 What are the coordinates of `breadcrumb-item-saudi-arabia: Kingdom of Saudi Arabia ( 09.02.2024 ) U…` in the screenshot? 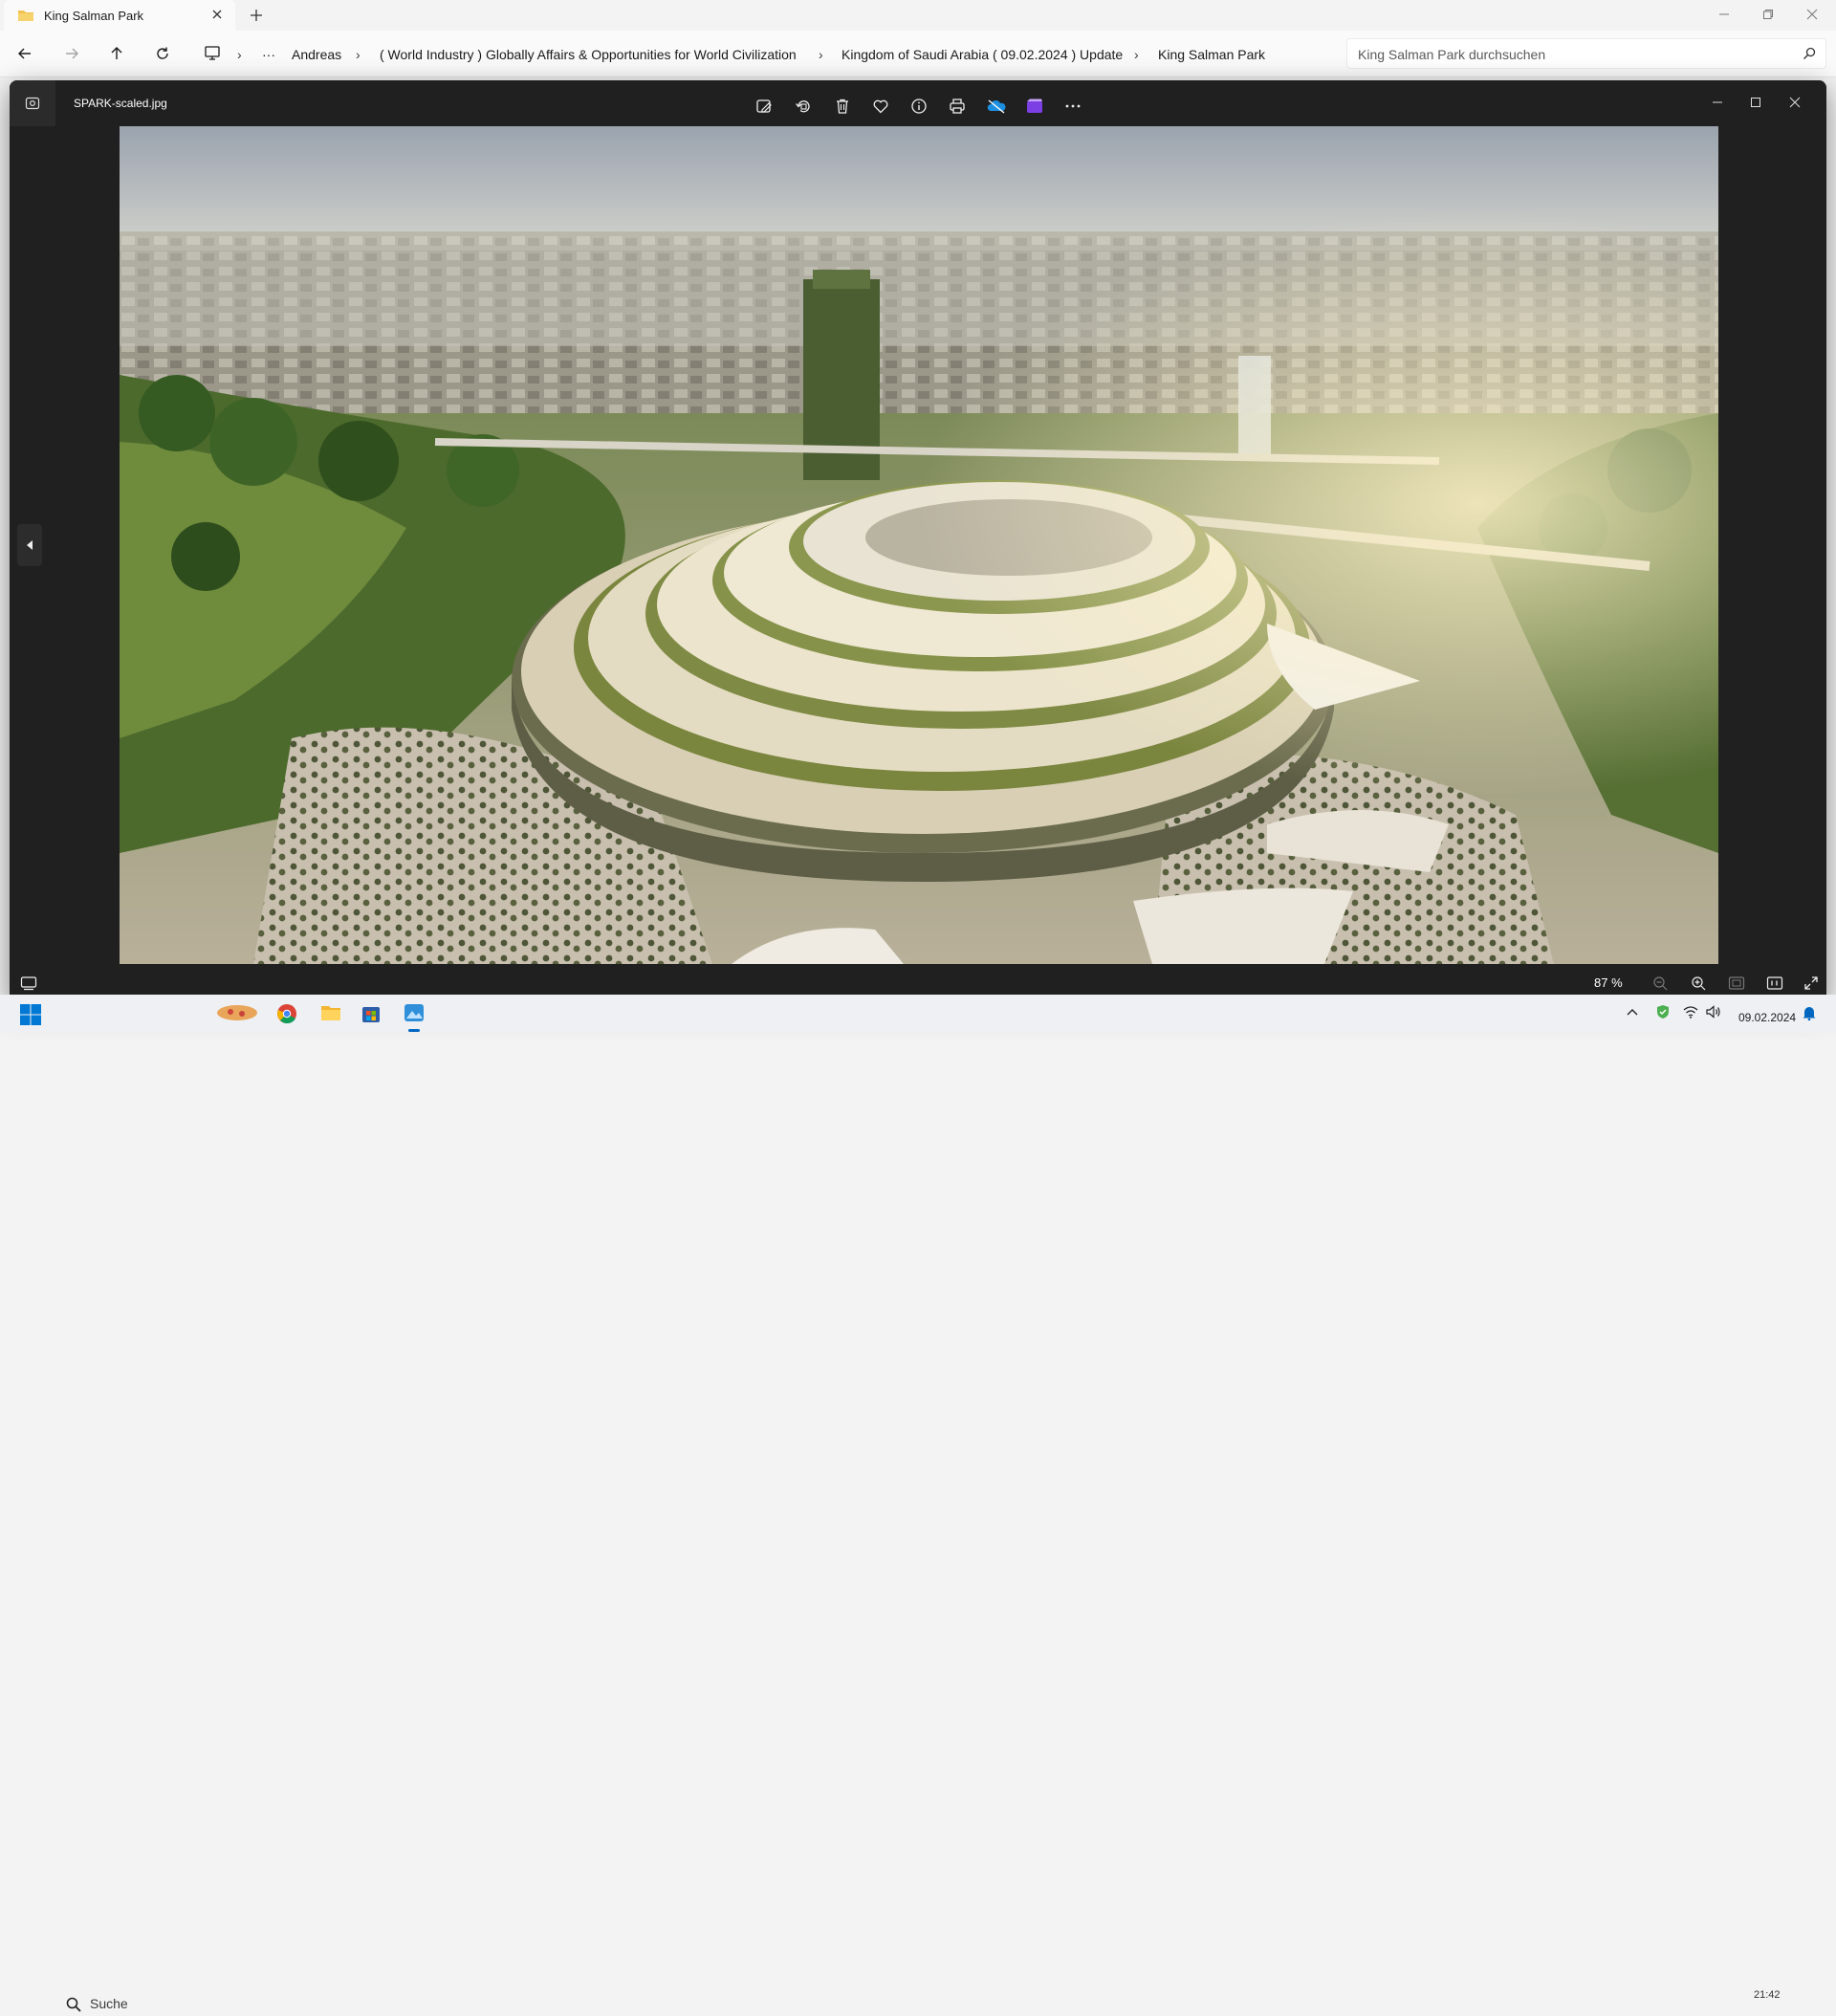 It's located at (983, 54).